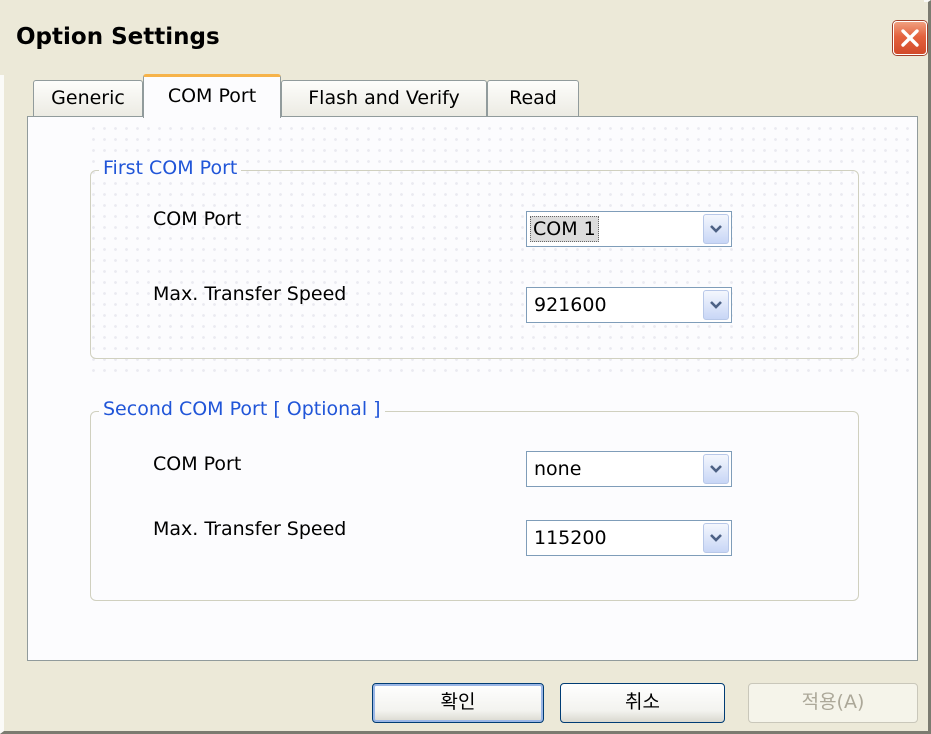 The width and height of the screenshot is (931, 734). Describe the element at coordinates (250, 294) in the screenshot. I see `first-speed-label: Max. Transfer Speed` at that location.